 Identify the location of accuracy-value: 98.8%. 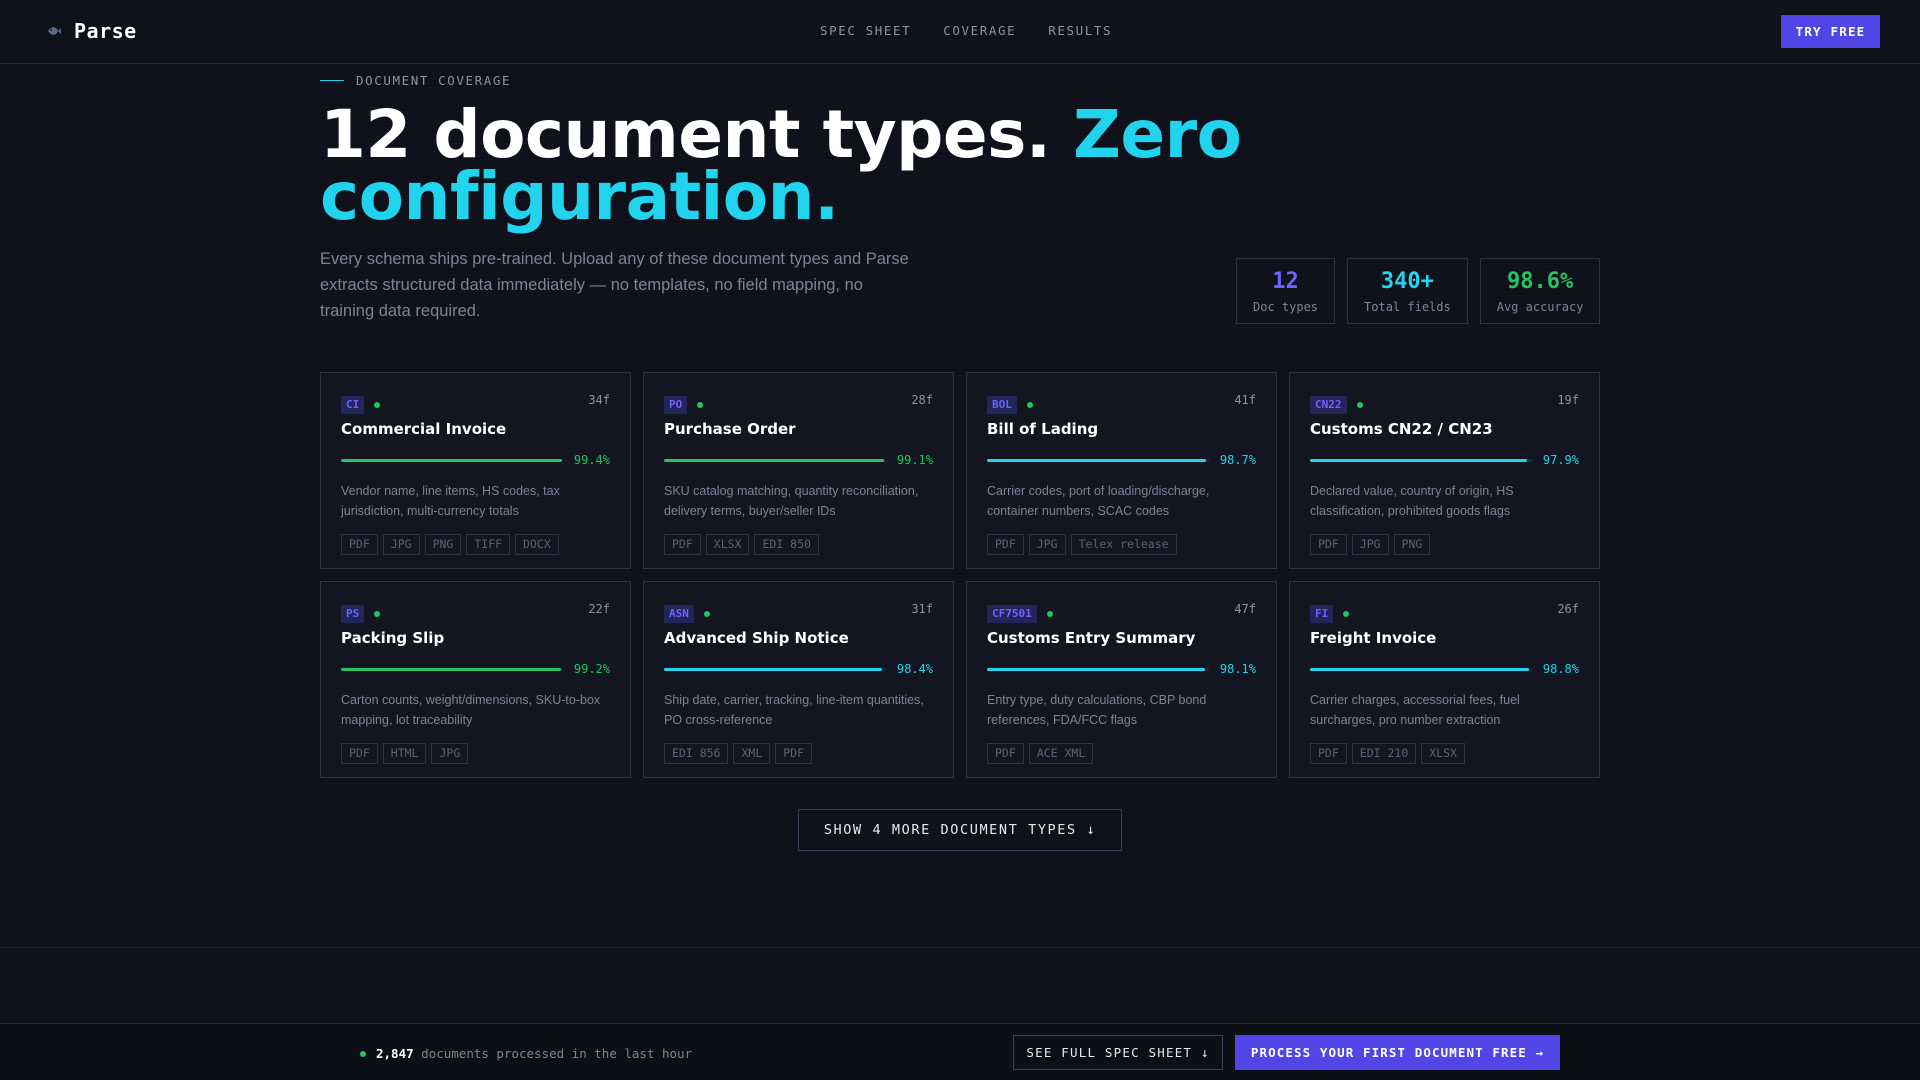
(1560, 669).